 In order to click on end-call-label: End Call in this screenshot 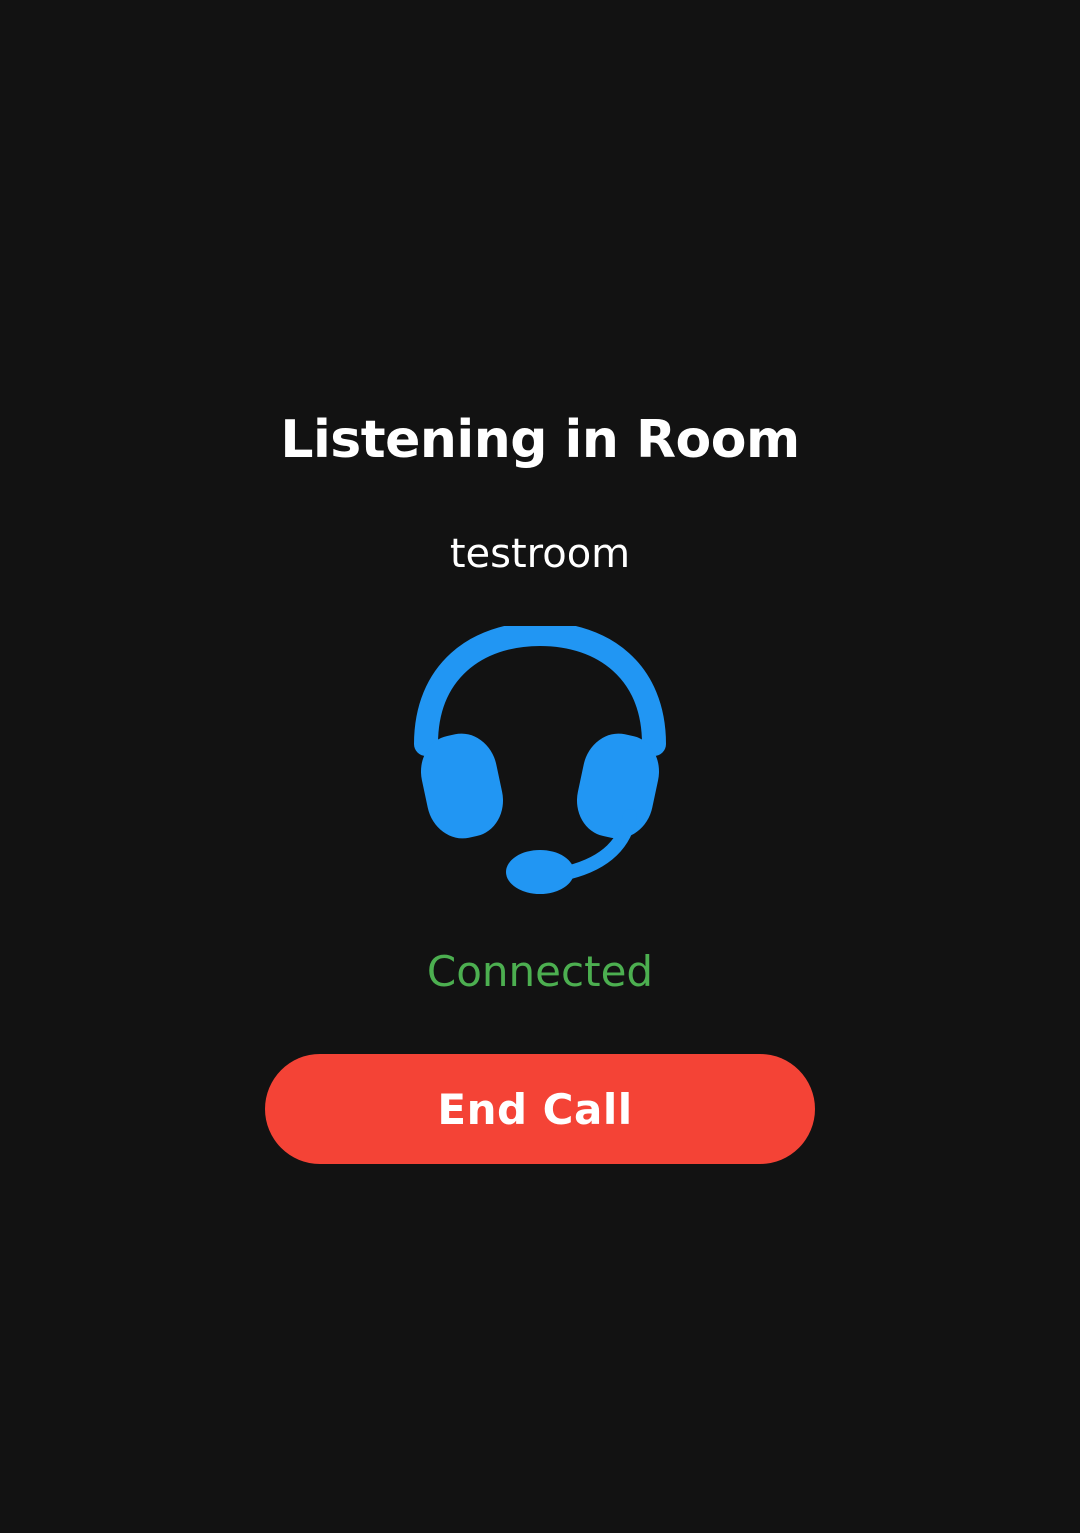, I will do `click(535, 1109)`.